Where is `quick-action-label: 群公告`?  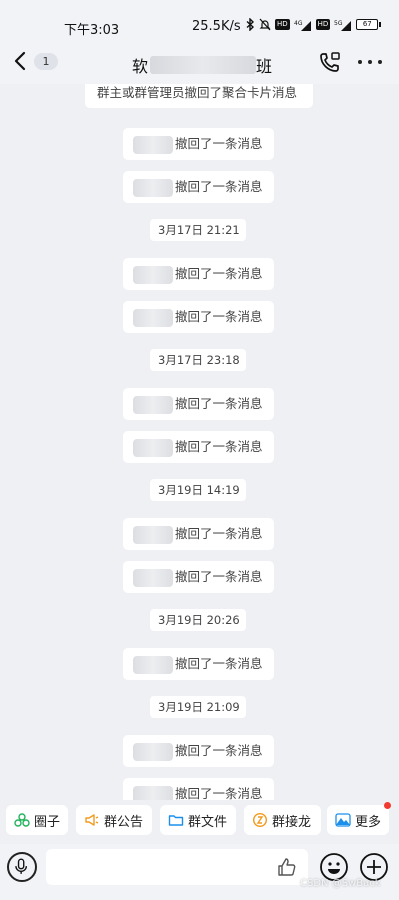 quick-action-label: 群公告 is located at coordinates (124, 822).